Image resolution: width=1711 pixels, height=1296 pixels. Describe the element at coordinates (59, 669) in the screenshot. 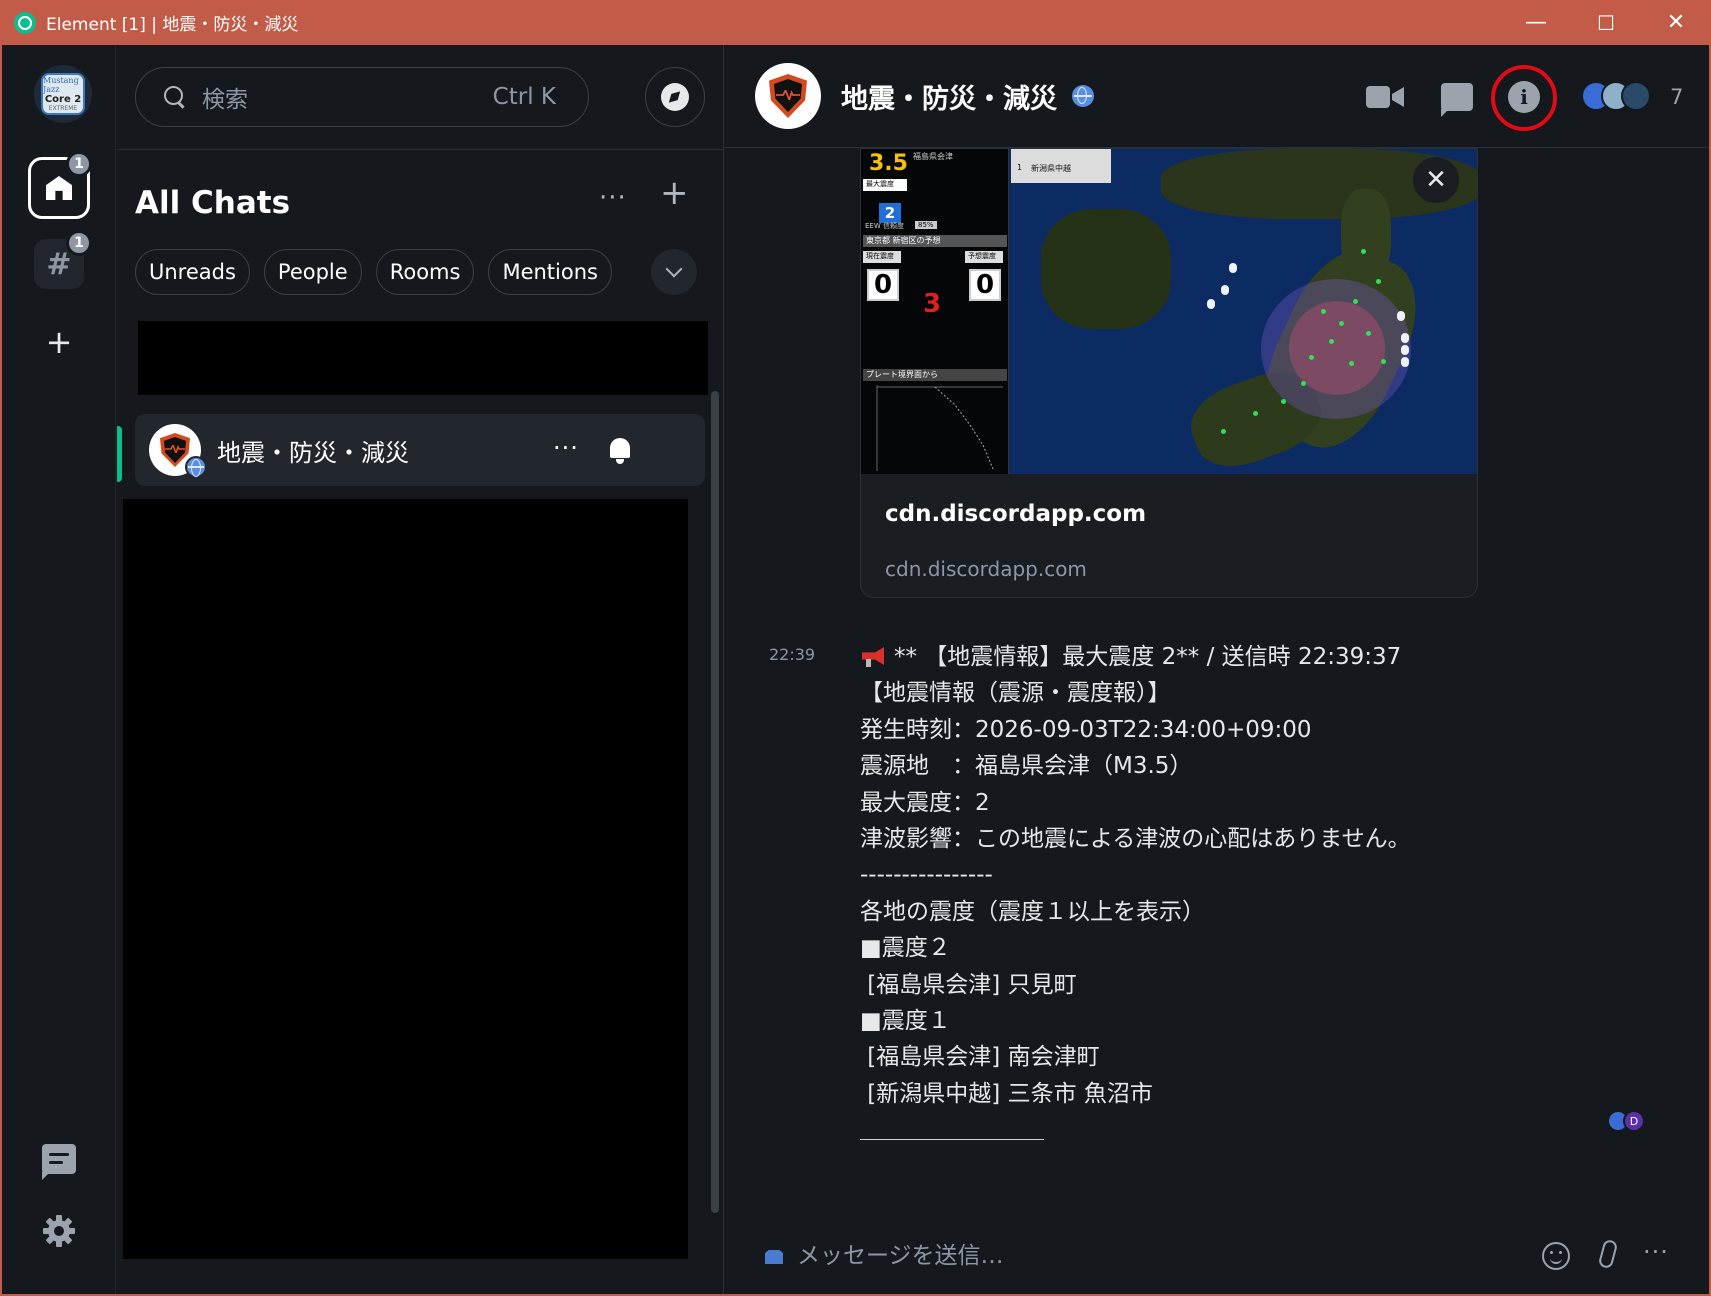

I see `space-rail: Mustang Jazz Core 2 EXTREME 1 # 1 +` at that location.